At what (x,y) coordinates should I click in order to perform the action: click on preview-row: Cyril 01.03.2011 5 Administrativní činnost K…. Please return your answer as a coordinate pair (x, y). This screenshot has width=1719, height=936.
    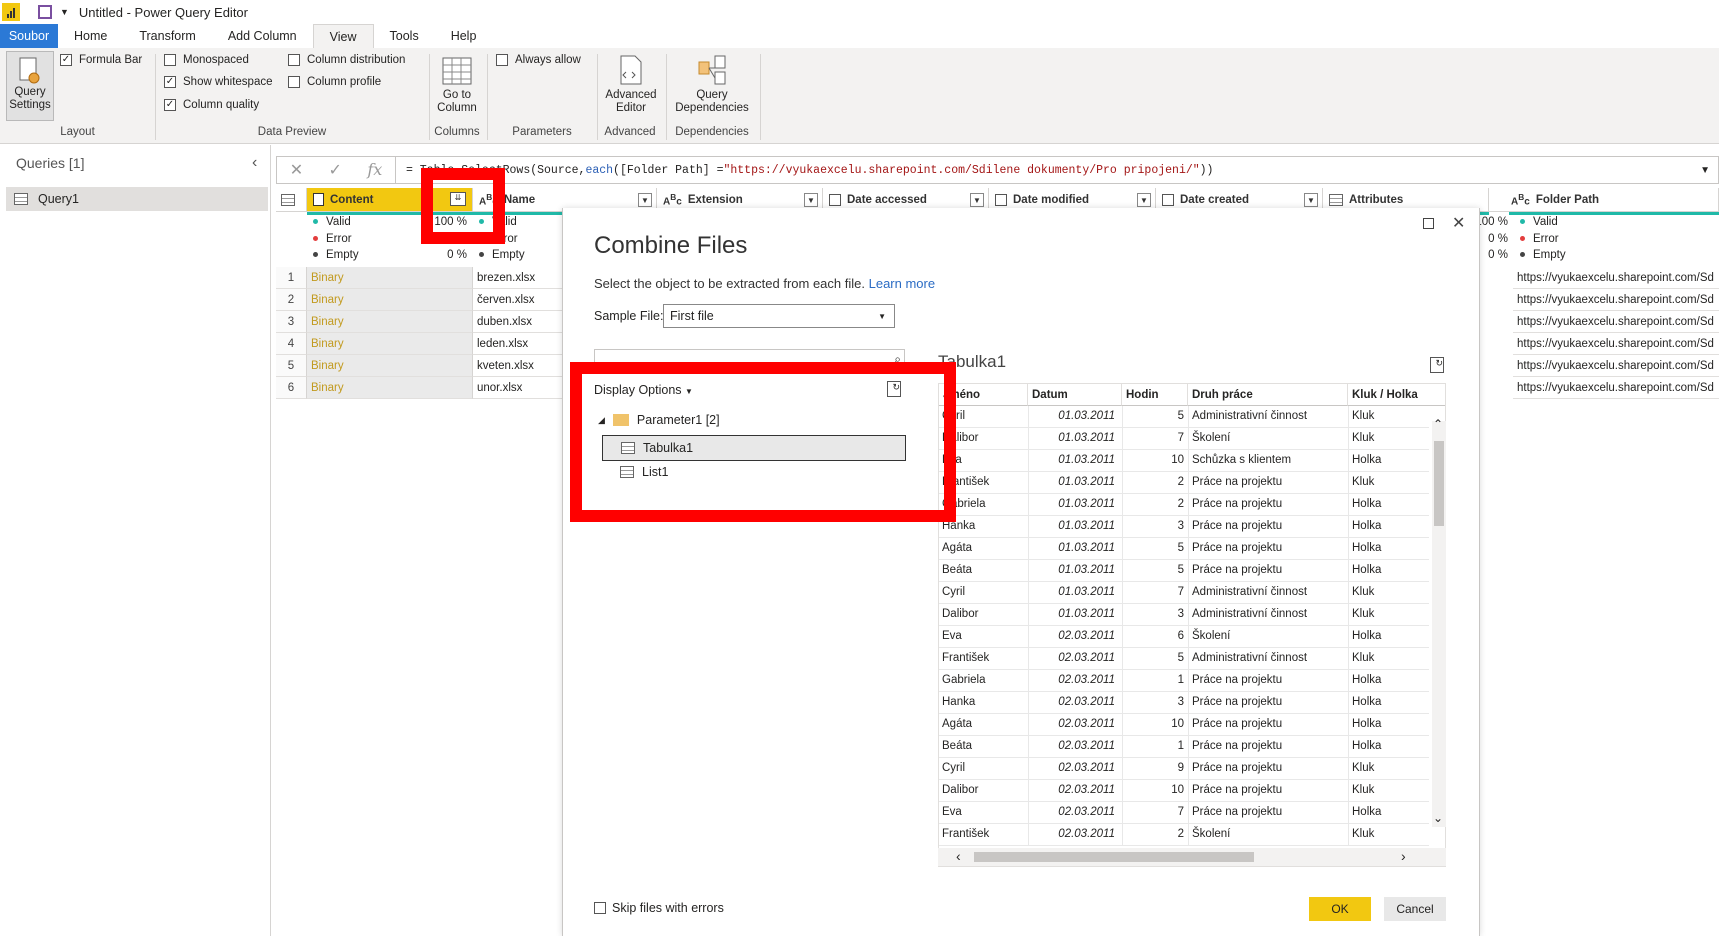
    Looking at the image, I should click on (1184, 417).